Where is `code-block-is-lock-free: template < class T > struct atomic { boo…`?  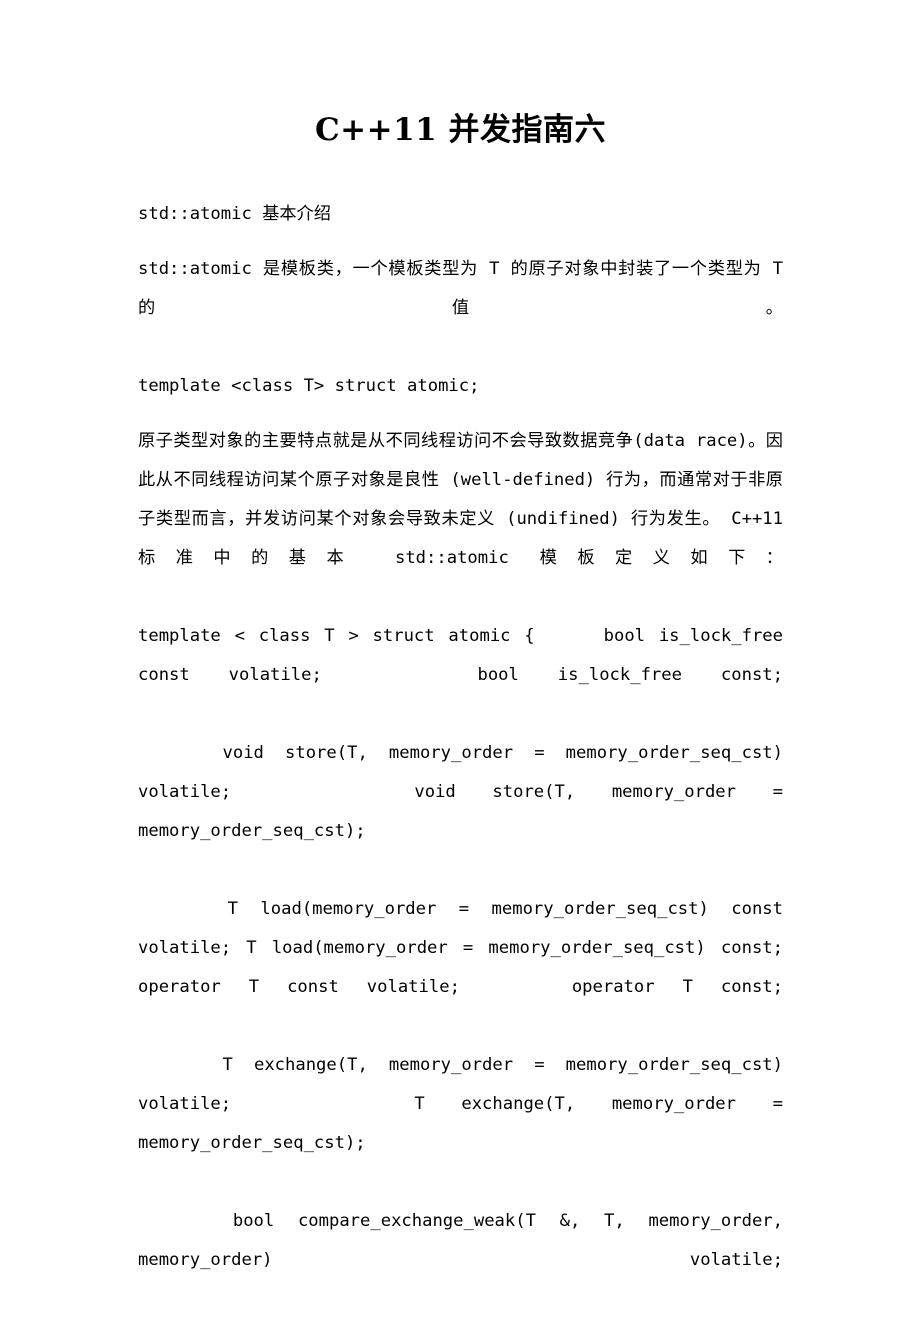 code-block-is-lock-free: template < class T > struct atomic { boo… is located at coordinates (466, 655).